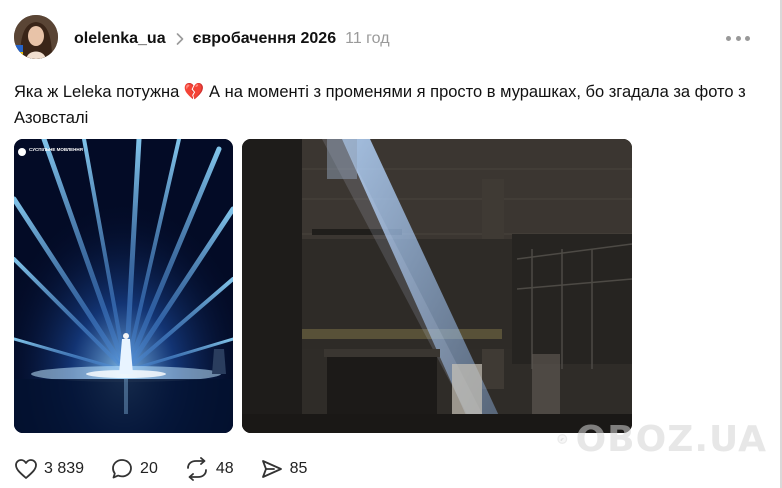 The height and width of the screenshot is (488, 782). What do you see at coordinates (562, 439) in the screenshot?
I see `watermark-logo-icon` at bounding box center [562, 439].